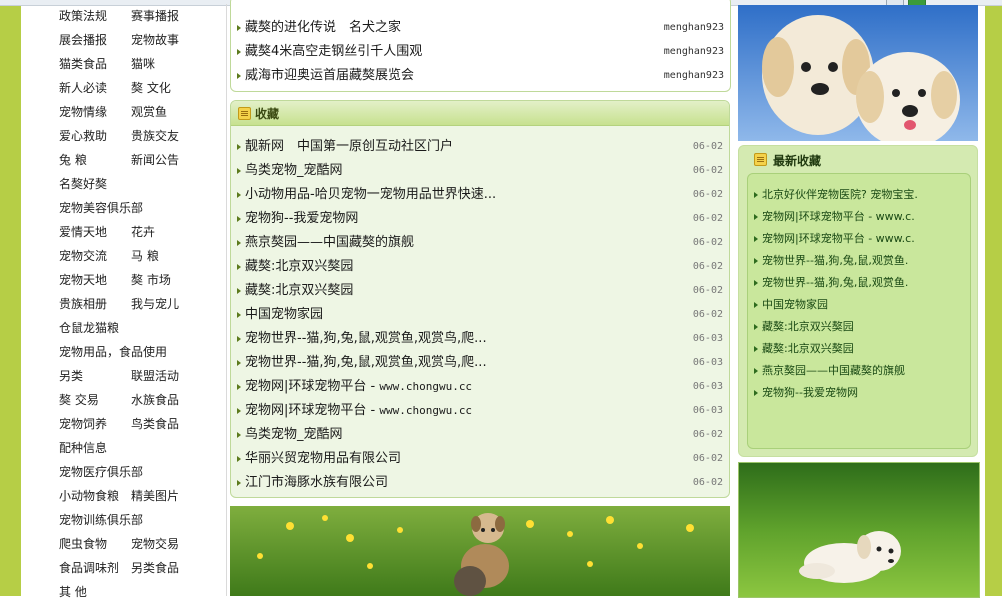 The width and height of the screenshot is (1002, 604). Describe the element at coordinates (284, 315) in the screenshot. I see `favorite-title-link: 中国宠物家园` at that location.